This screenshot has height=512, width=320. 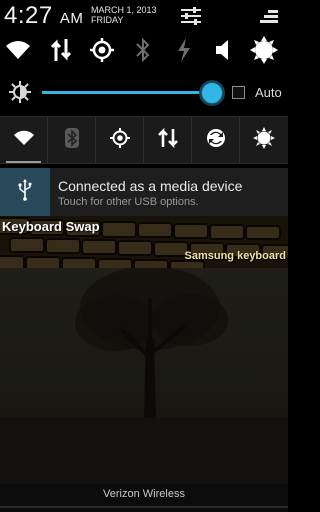 What do you see at coordinates (191, 16) in the screenshot?
I see `settings-sliders-icon` at bounding box center [191, 16].